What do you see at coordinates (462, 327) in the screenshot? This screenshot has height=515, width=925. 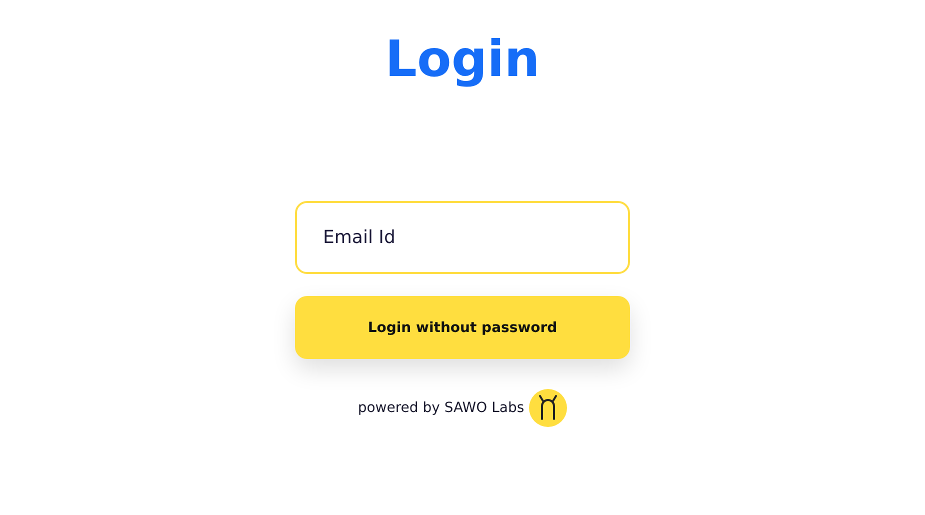 I see `login-button: Login without password` at bounding box center [462, 327].